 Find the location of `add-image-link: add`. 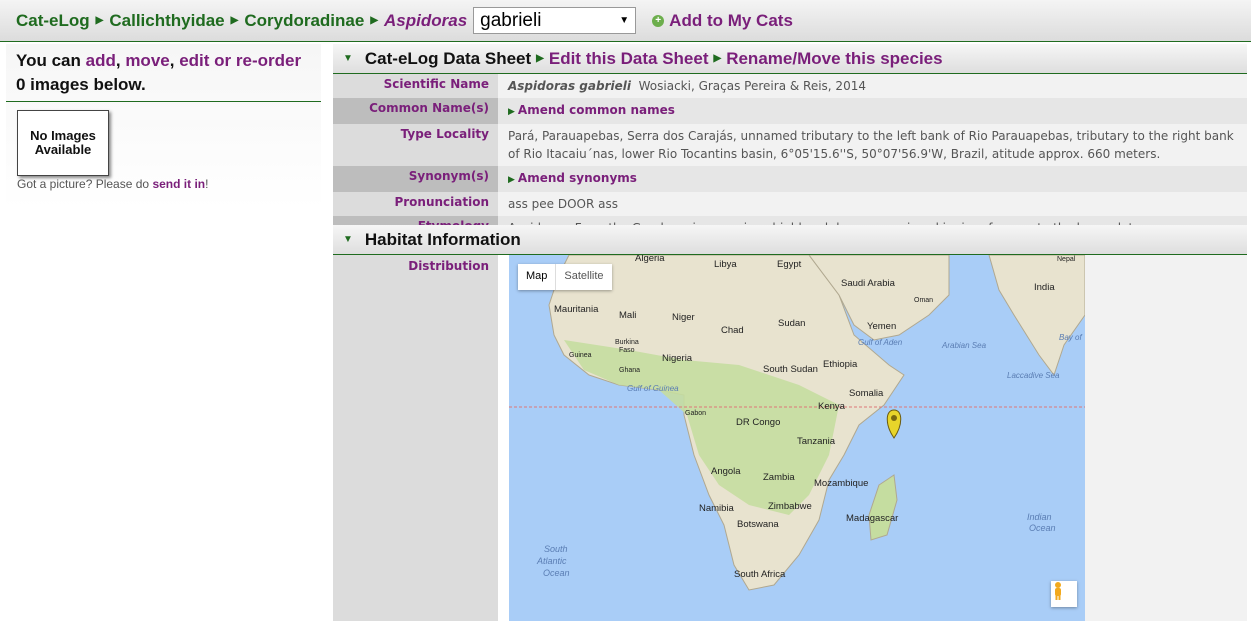

add-image-link: add is located at coordinates (101, 60).